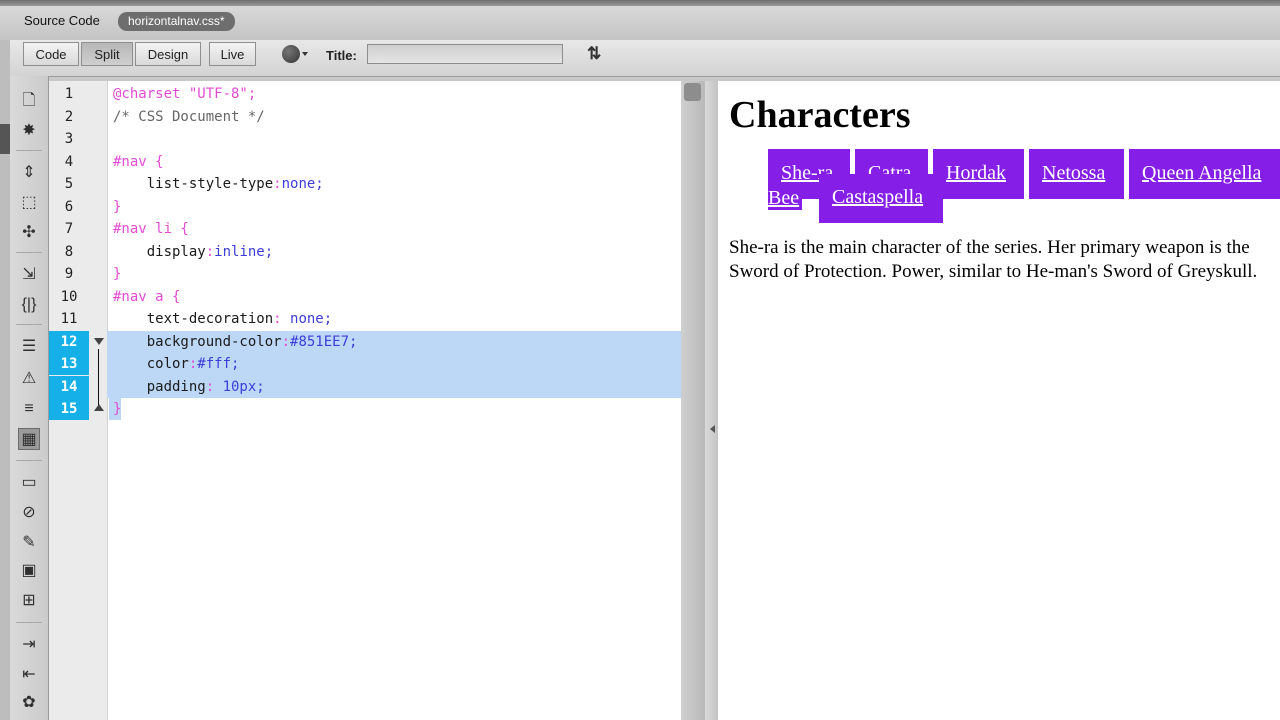 Image resolution: width=1280 pixels, height=720 pixels. I want to click on select-parent-tag-icon: ⇲, so click(29, 275).